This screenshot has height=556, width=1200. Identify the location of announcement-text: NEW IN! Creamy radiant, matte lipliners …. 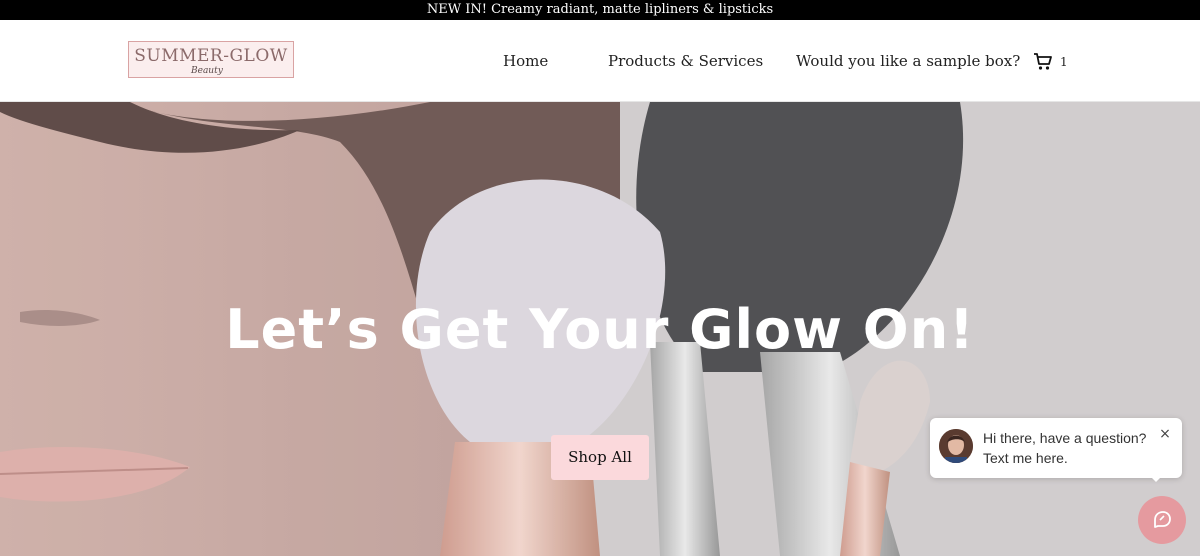
(600, 9).